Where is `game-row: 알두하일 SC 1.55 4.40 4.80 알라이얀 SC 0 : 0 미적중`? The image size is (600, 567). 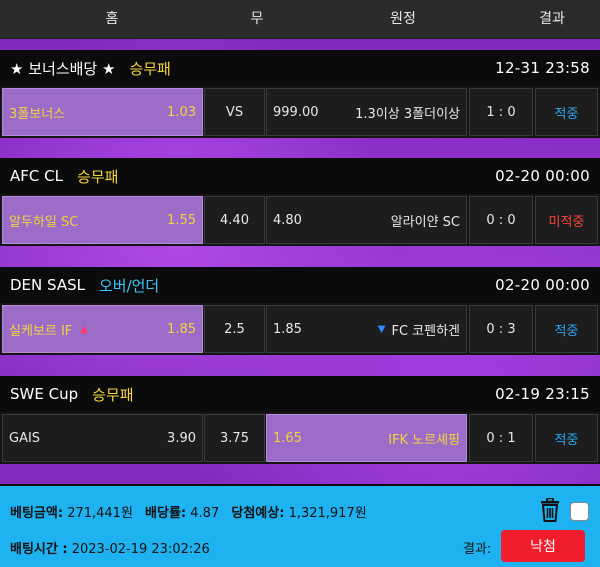 game-row: 알두하일 SC 1.55 4.40 4.80 알라이얀 SC 0 : 0 미적중 is located at coordinates (300, 220).